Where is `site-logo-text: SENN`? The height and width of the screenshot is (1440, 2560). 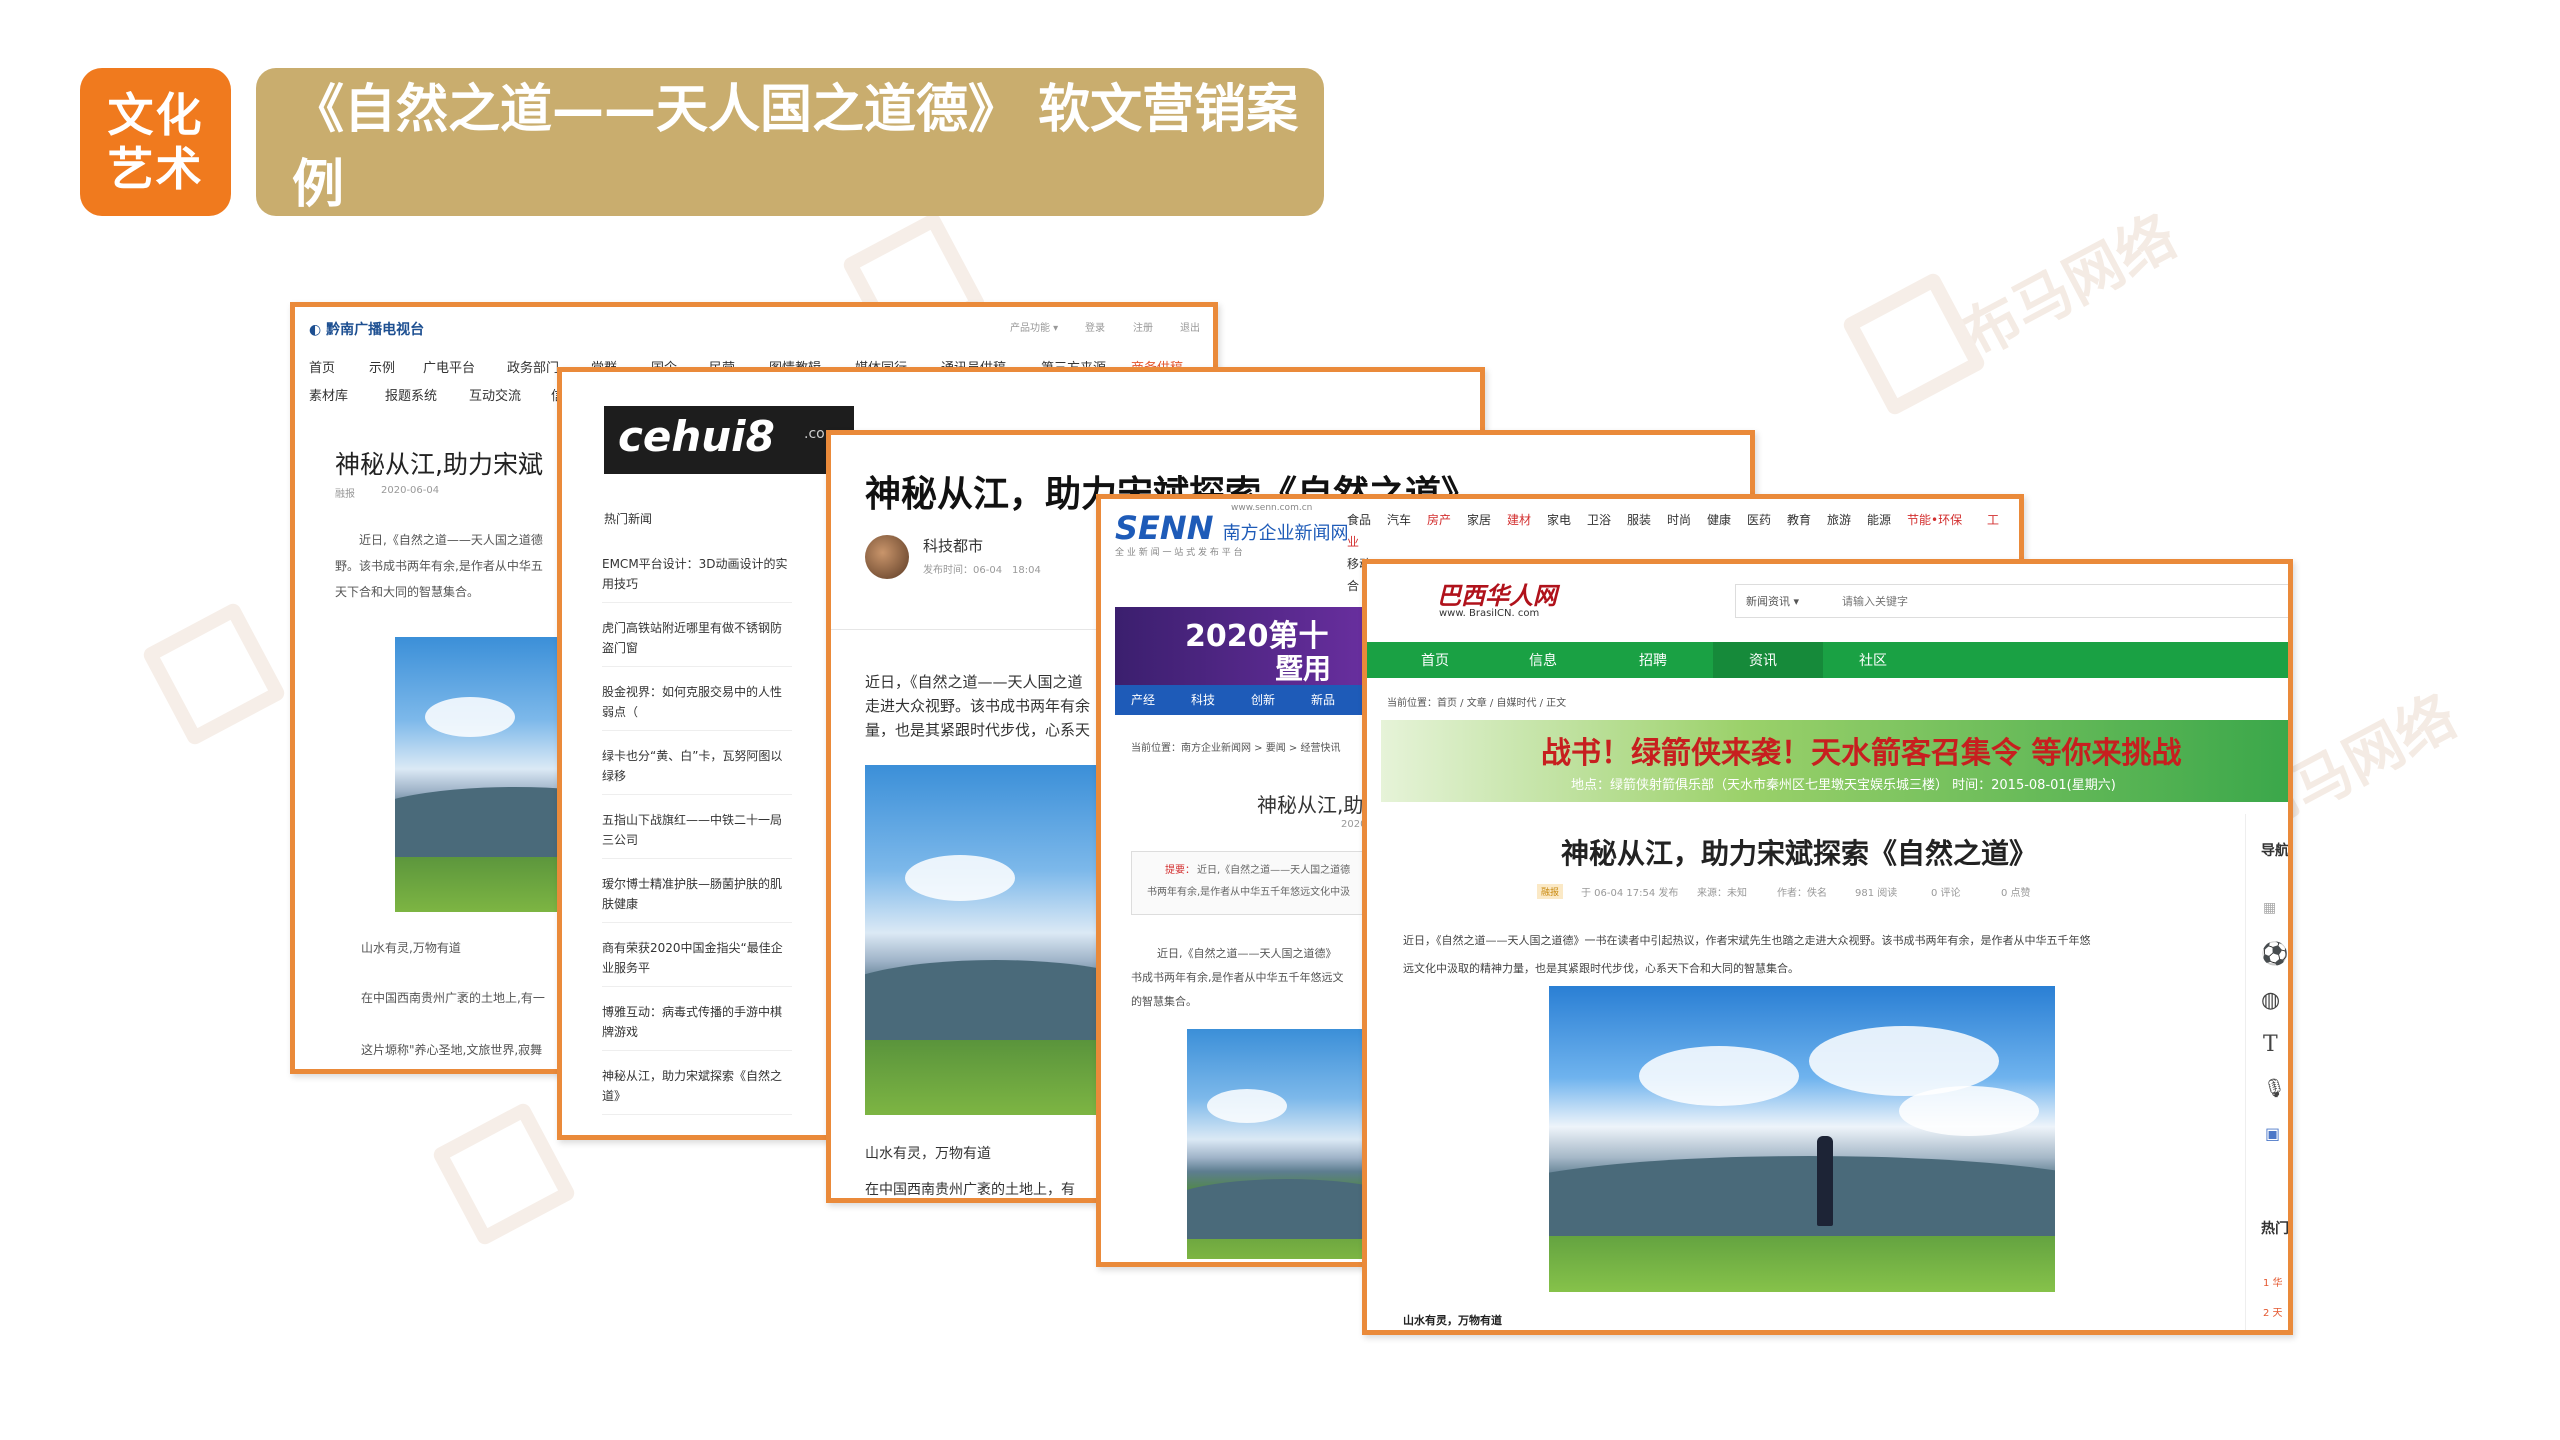 site-logo-text: SENN is located at coordinates (1164, 528).